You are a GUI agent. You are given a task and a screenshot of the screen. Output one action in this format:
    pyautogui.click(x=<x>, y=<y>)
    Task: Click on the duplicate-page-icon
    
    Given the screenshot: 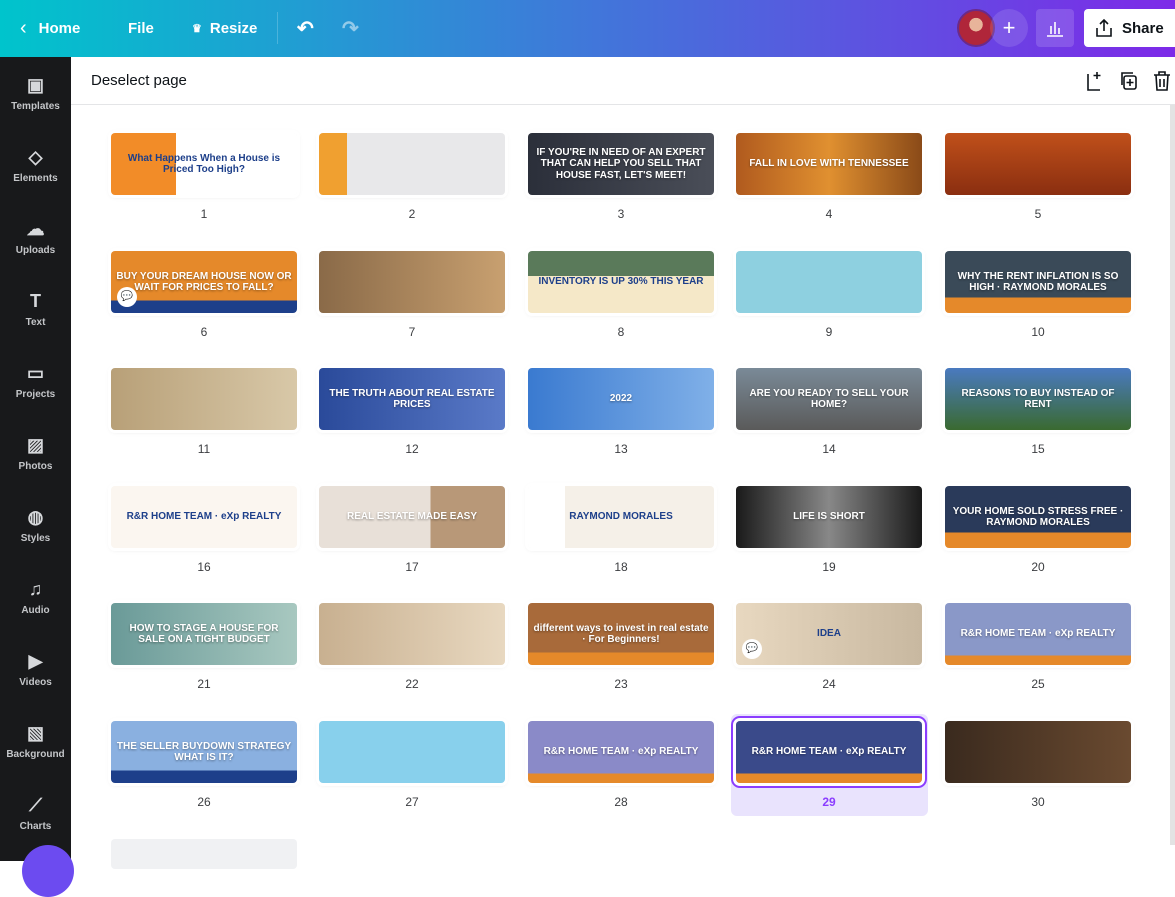 What is the action you would take?
    pyautogui.click(x=1129, y=81)
    